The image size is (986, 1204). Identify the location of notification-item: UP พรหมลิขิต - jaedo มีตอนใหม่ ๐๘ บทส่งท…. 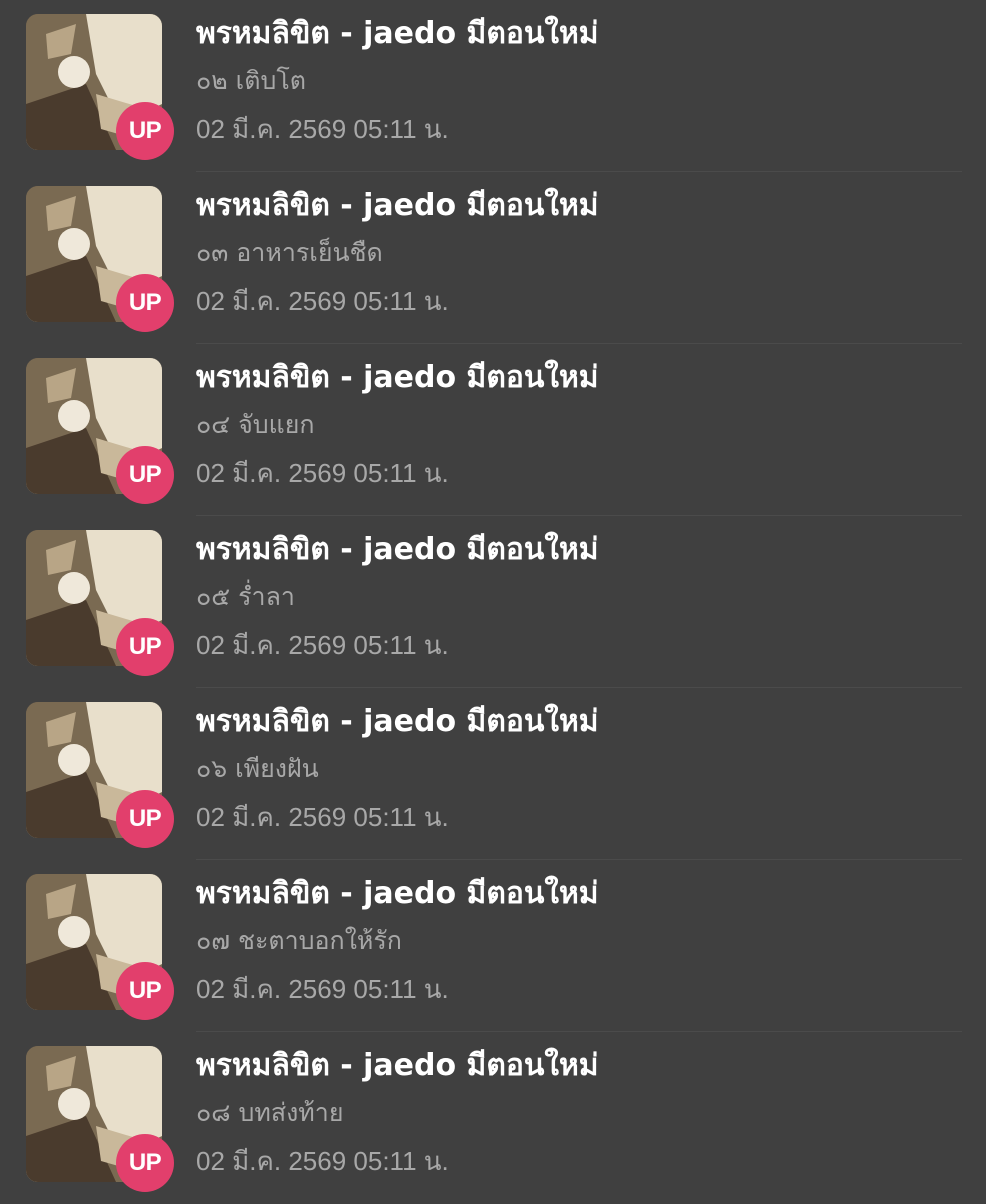
(493, 1118).